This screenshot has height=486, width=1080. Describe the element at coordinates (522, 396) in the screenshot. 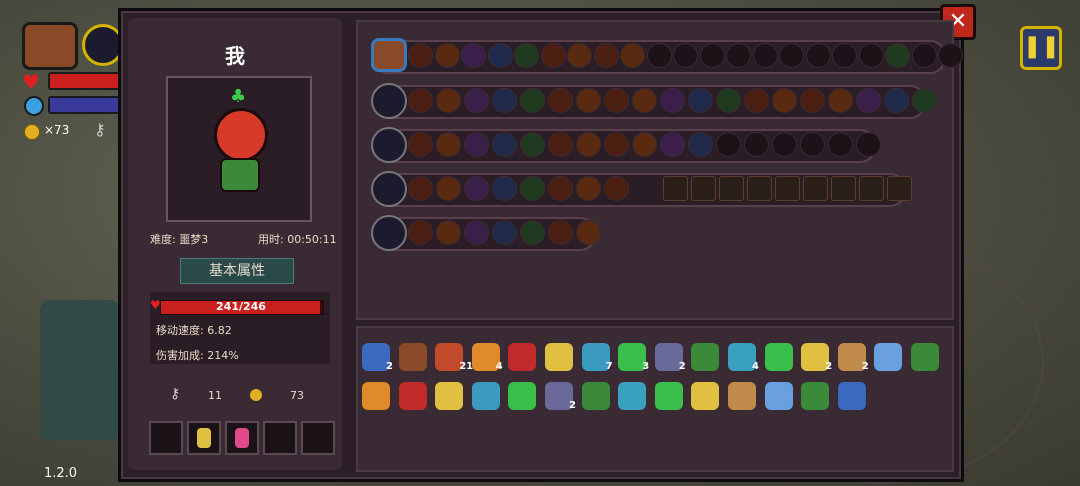

I see `green-hand-icon` at that location.